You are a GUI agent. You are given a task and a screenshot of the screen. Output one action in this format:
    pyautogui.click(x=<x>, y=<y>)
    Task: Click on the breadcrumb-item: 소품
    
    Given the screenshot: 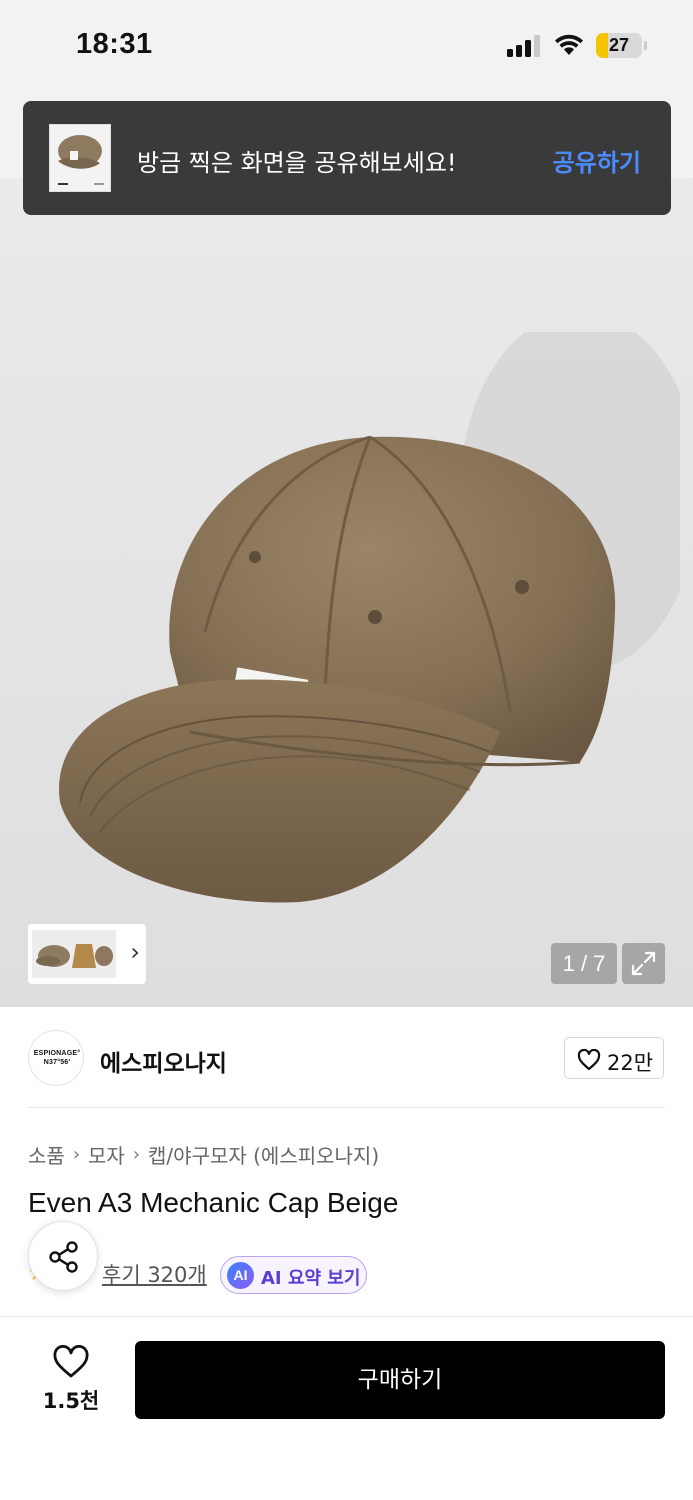 What is the action you would take?
    pyautogui.click(x=46, y=1154)
    